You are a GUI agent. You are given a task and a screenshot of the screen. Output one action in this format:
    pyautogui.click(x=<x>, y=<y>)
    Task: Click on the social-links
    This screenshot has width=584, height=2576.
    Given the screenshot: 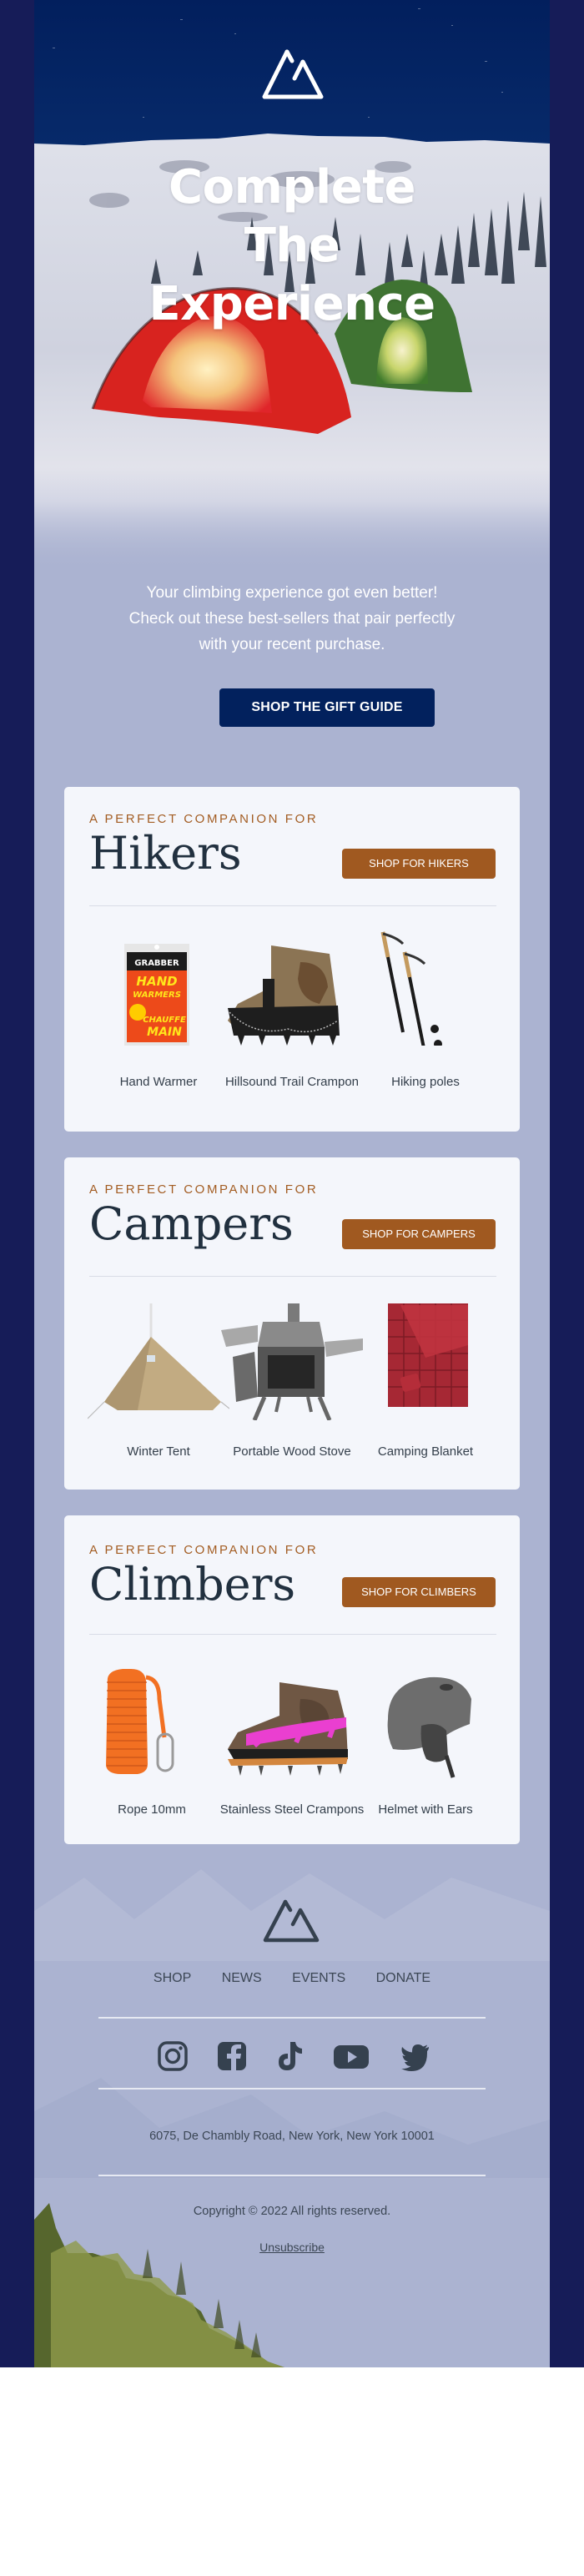 What is the action you would take?
    pyautogui.click(x=292, y=2057)
    